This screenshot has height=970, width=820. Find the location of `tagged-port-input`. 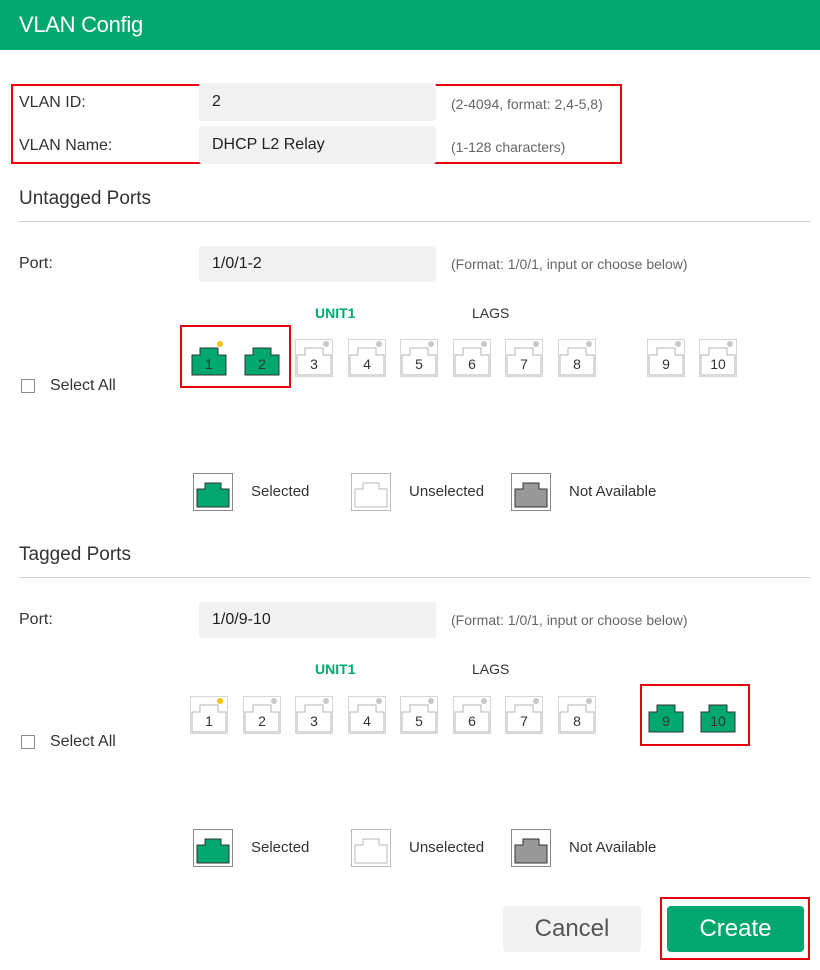

tagged-port-input is located at coordinates (317, 620).